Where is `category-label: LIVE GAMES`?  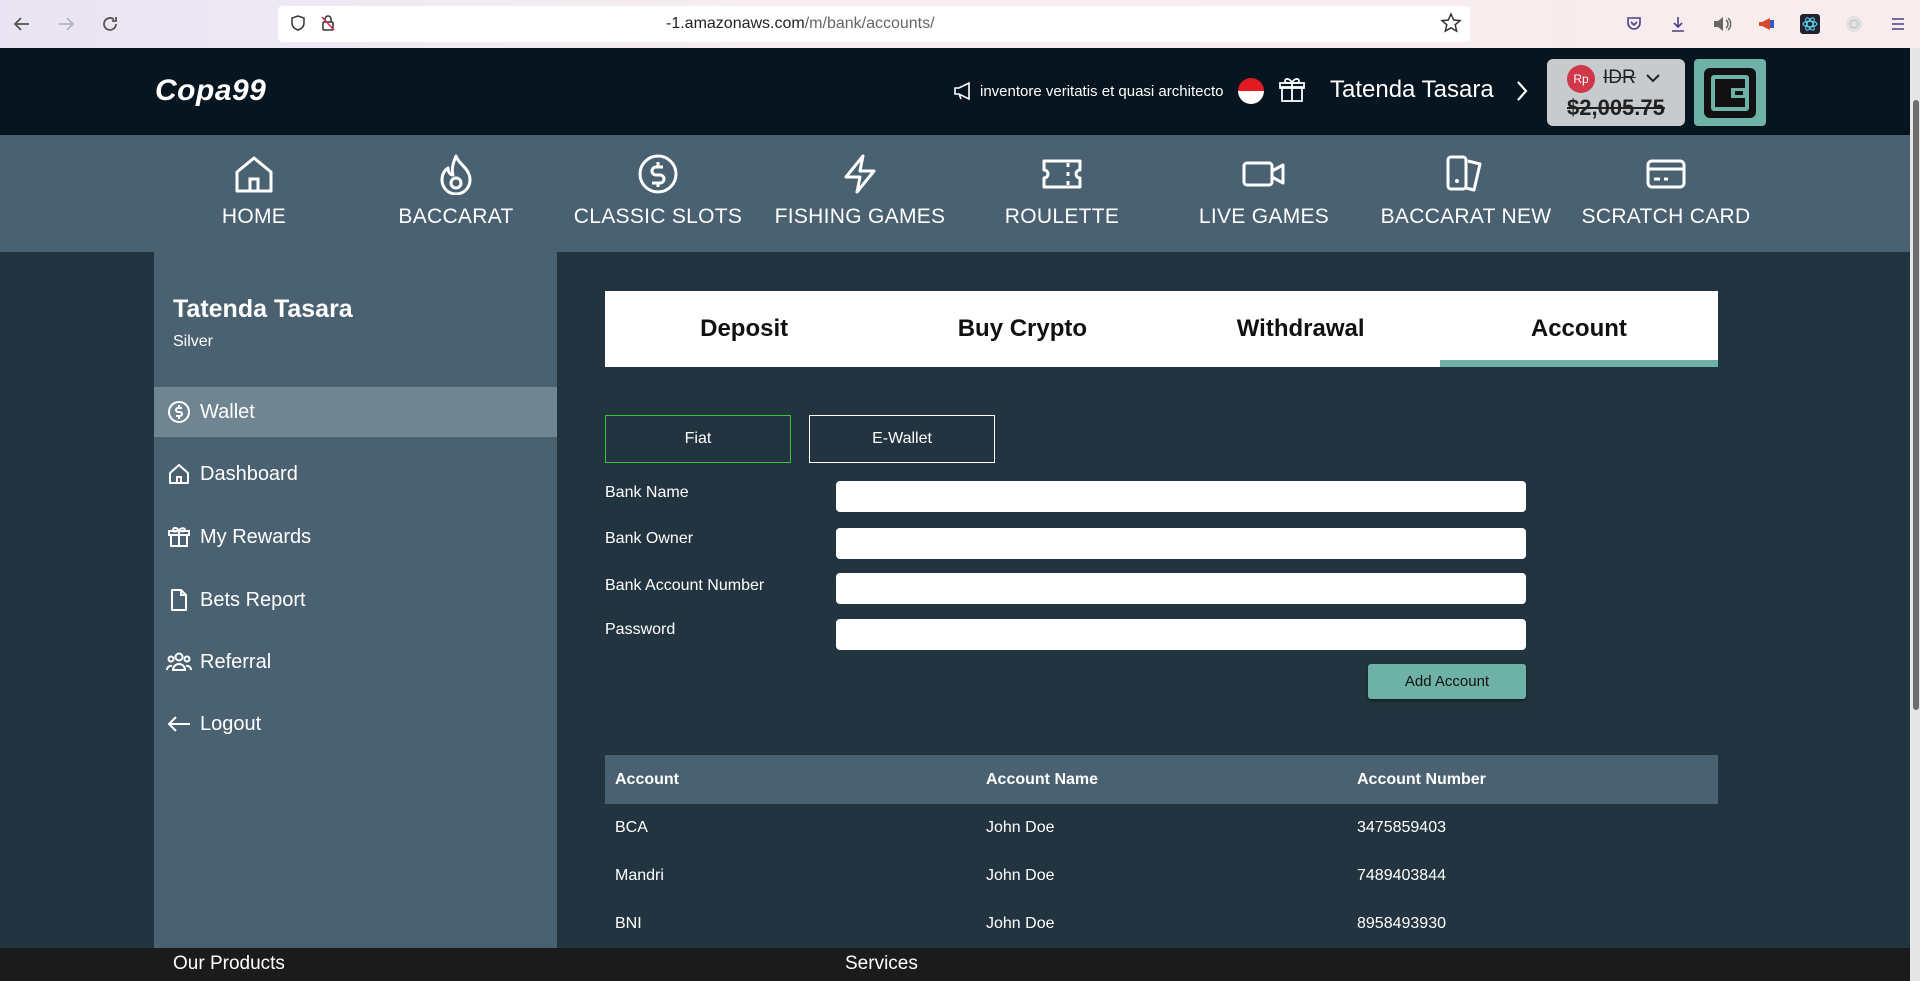
category-label: LIVE GAMES is located at coordinates (1264, 216).